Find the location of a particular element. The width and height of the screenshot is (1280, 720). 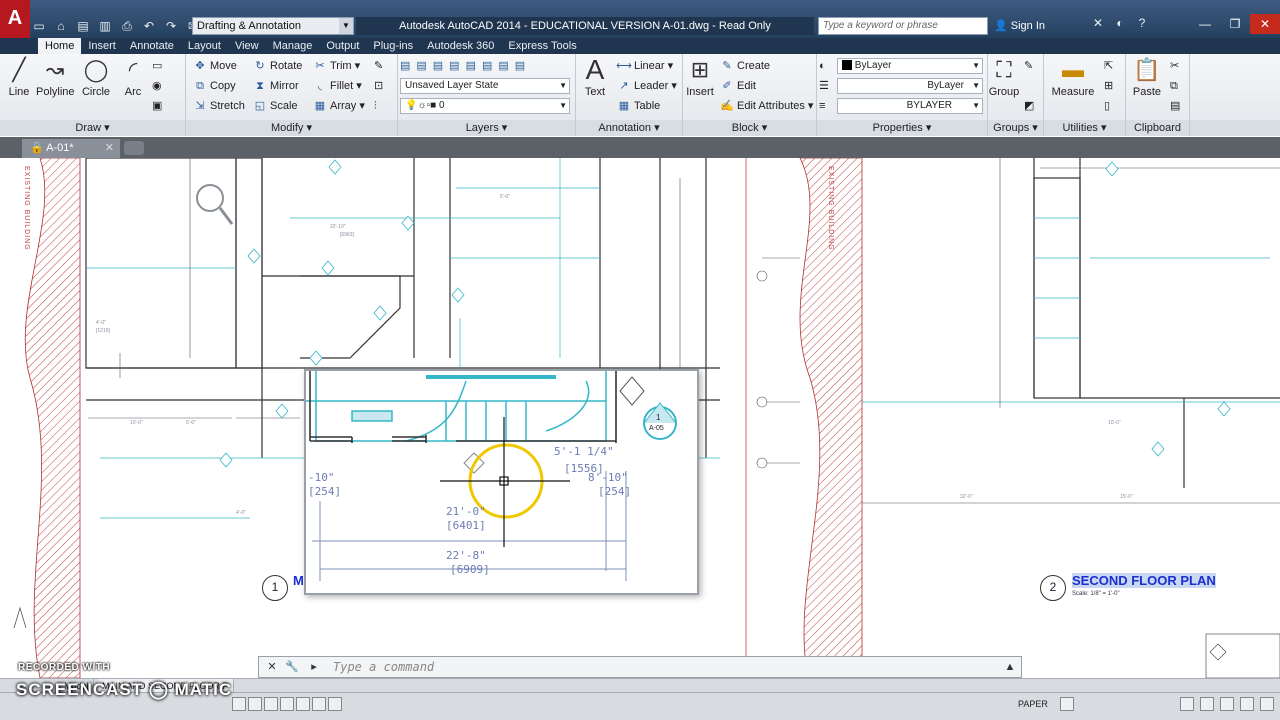

line-button: ╱ Line is located at coordinates (19, 77).